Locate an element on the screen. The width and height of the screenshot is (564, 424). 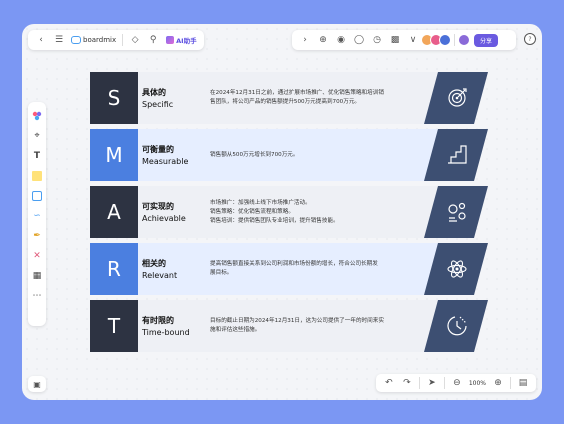
menu-icon: ☰ is located at coordinates (59, 40).